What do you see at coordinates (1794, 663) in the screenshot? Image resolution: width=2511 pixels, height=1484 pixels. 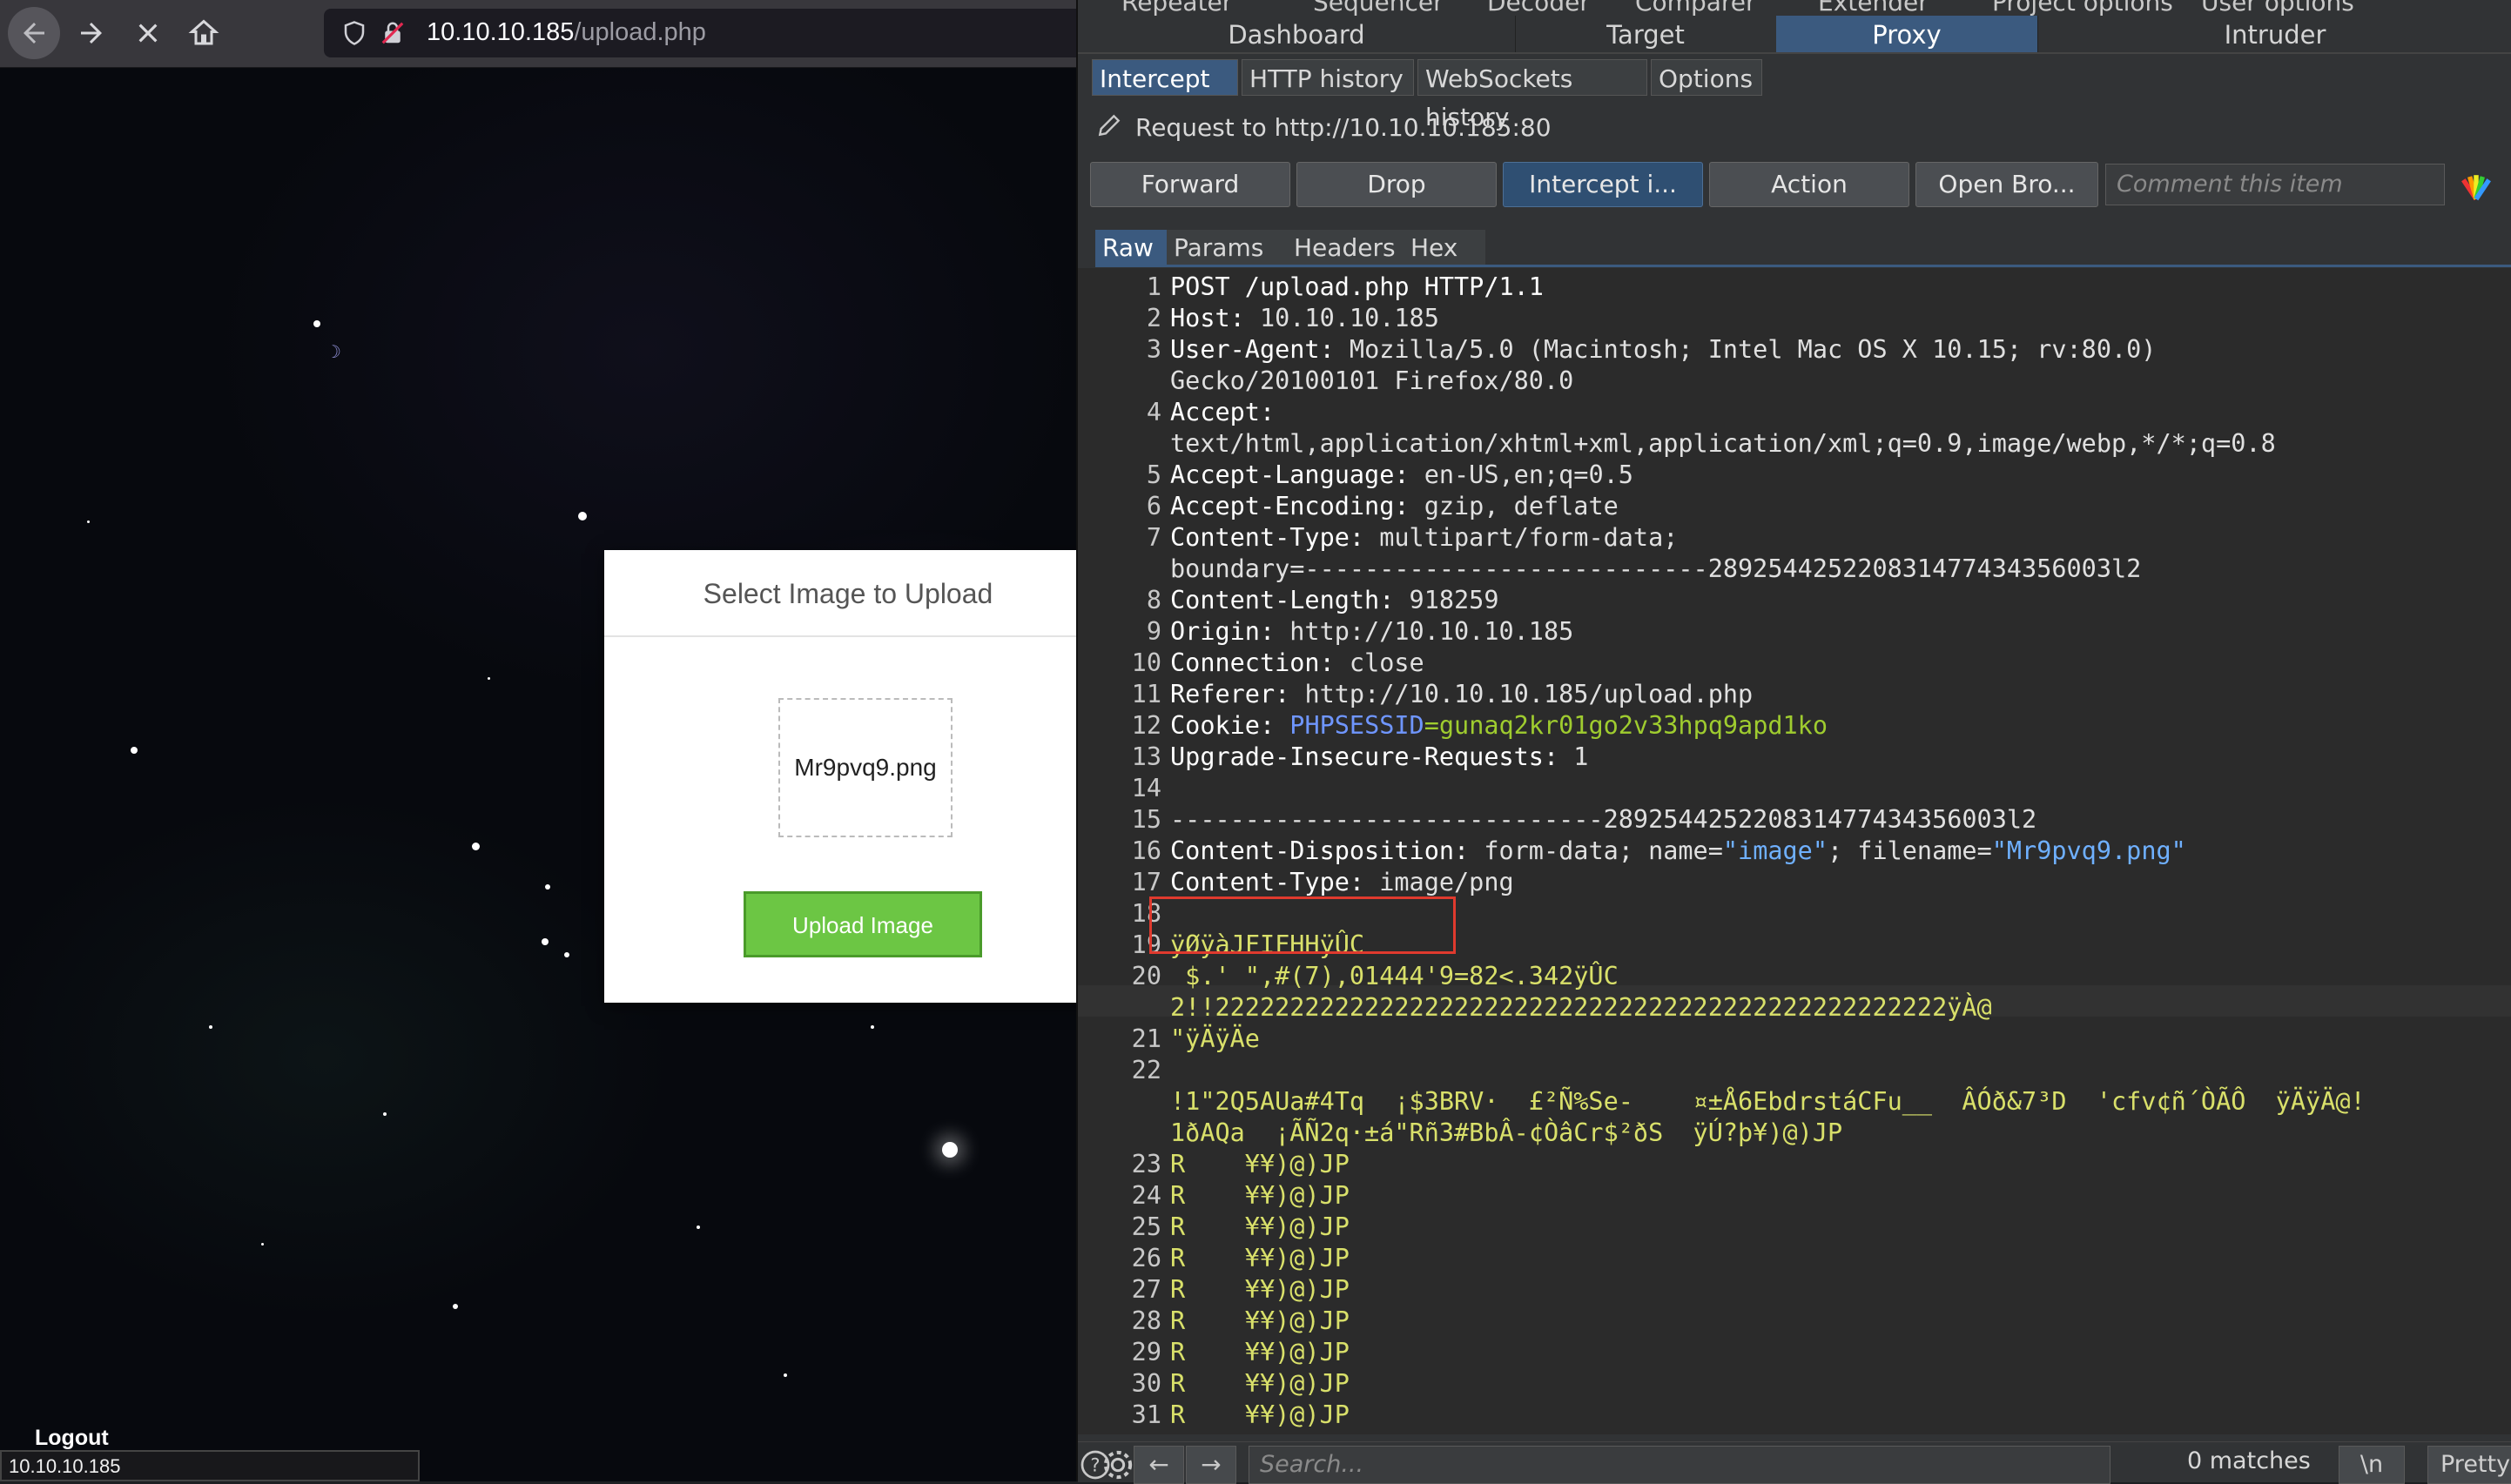 I see `request-line: 10 Connection: close` at bounding box center [1794, 663].